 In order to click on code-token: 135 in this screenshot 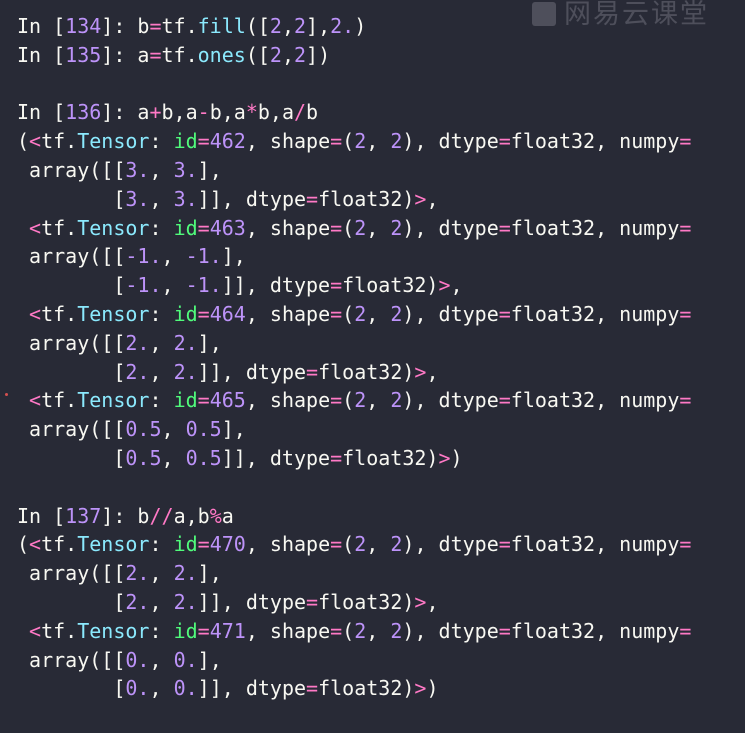, I will do `click(83, 54)`.